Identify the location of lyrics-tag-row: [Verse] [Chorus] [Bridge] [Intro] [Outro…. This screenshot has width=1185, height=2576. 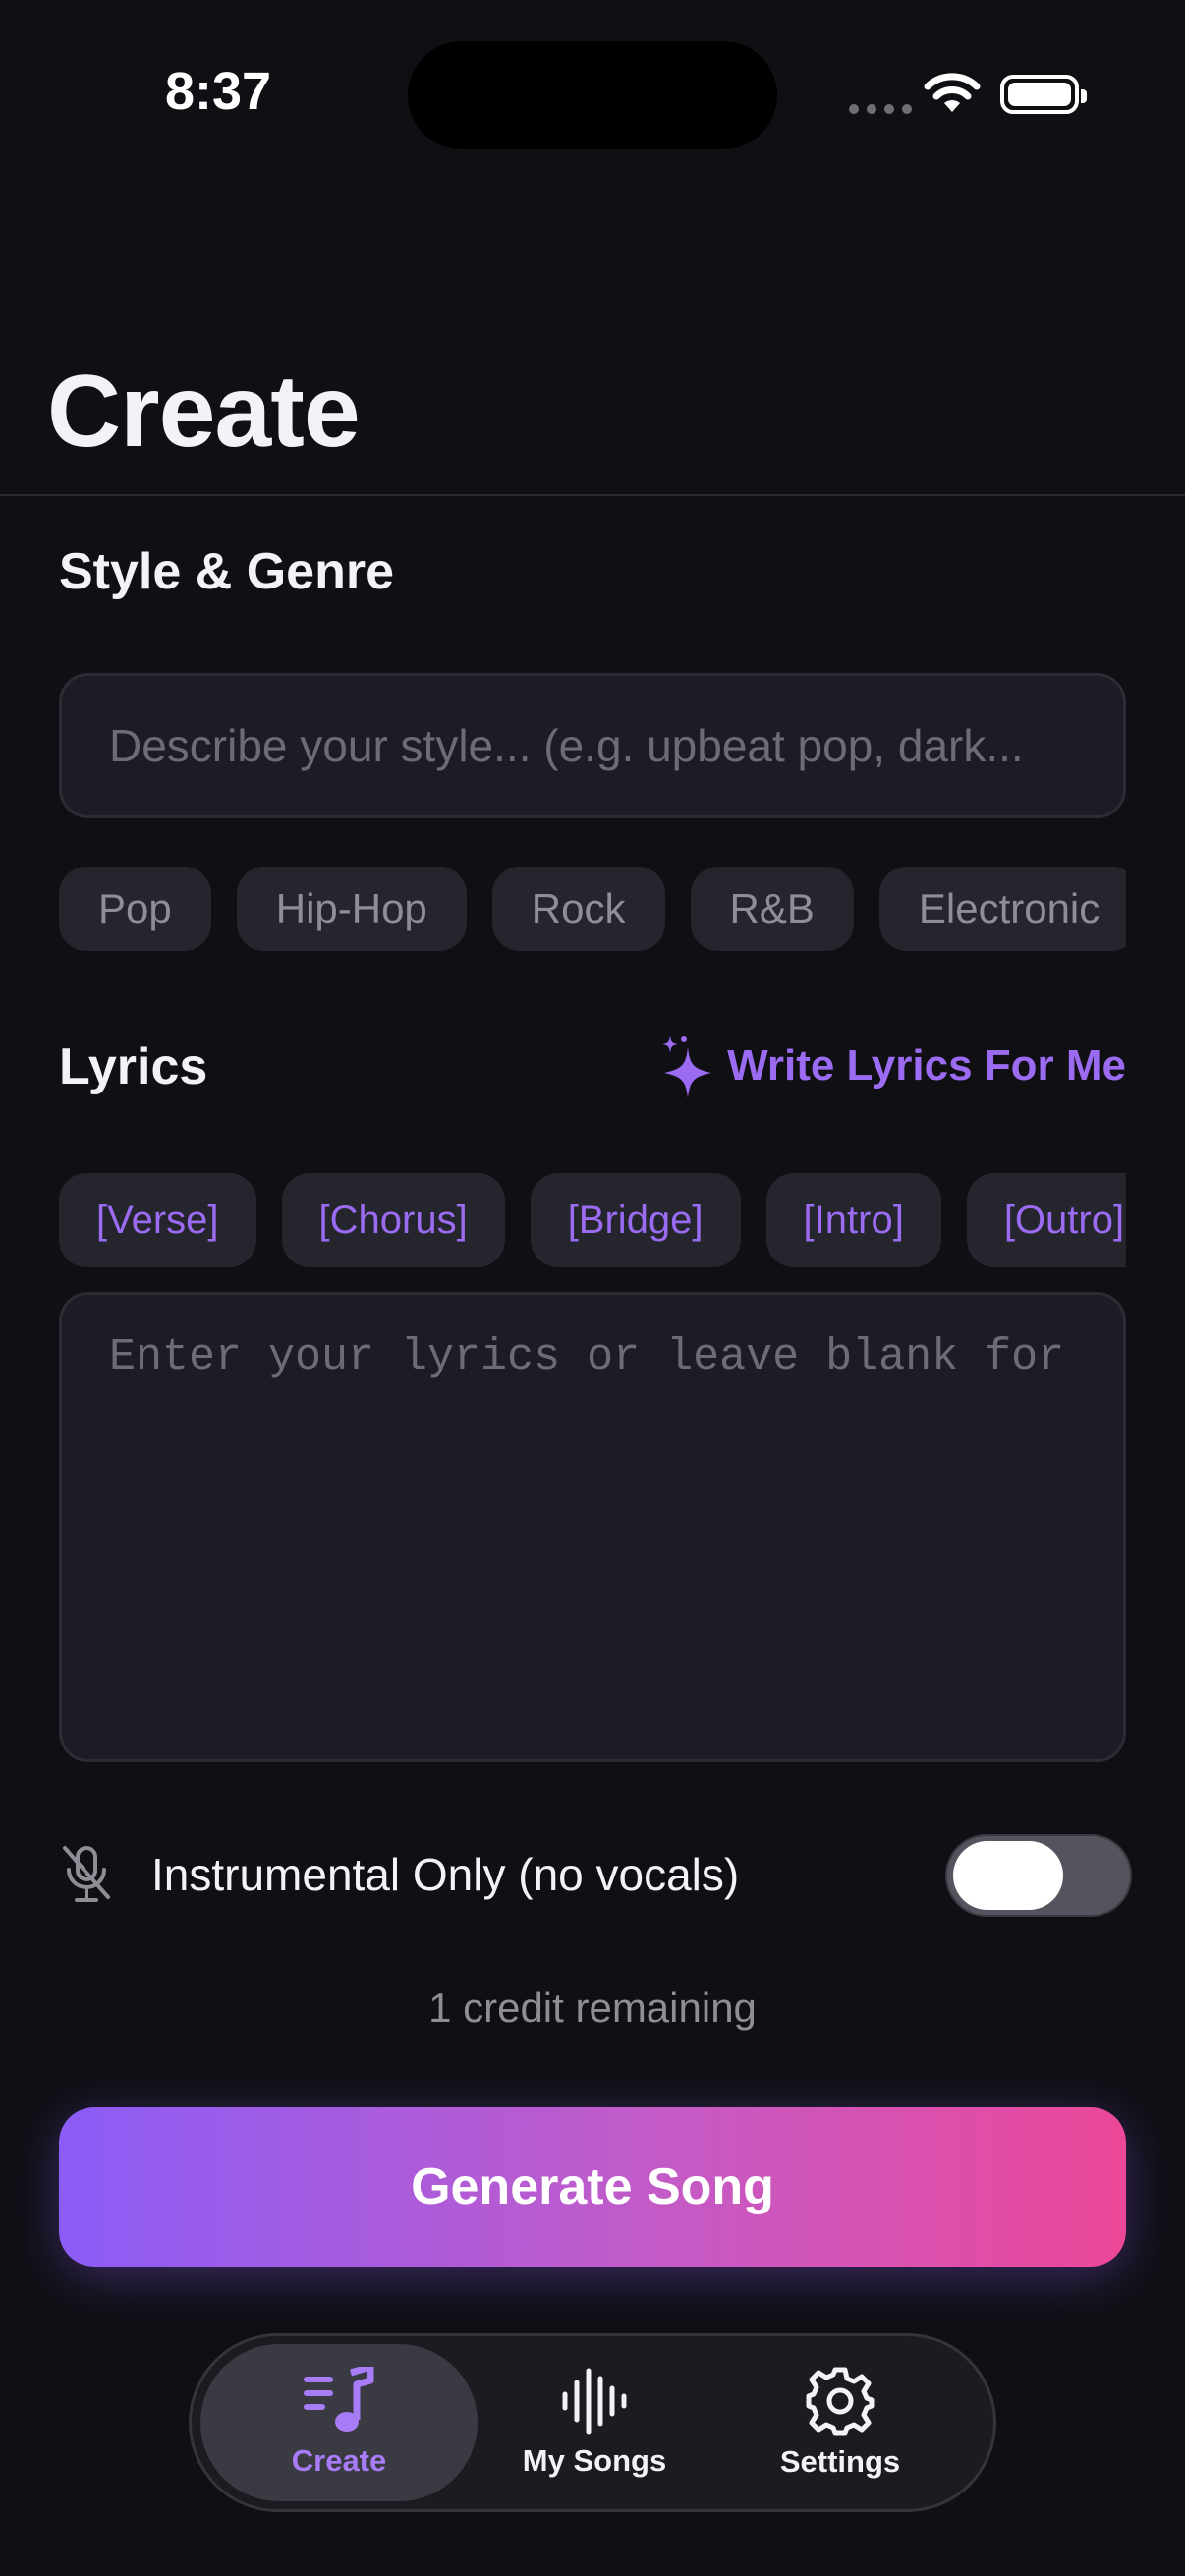
(592, 1220).